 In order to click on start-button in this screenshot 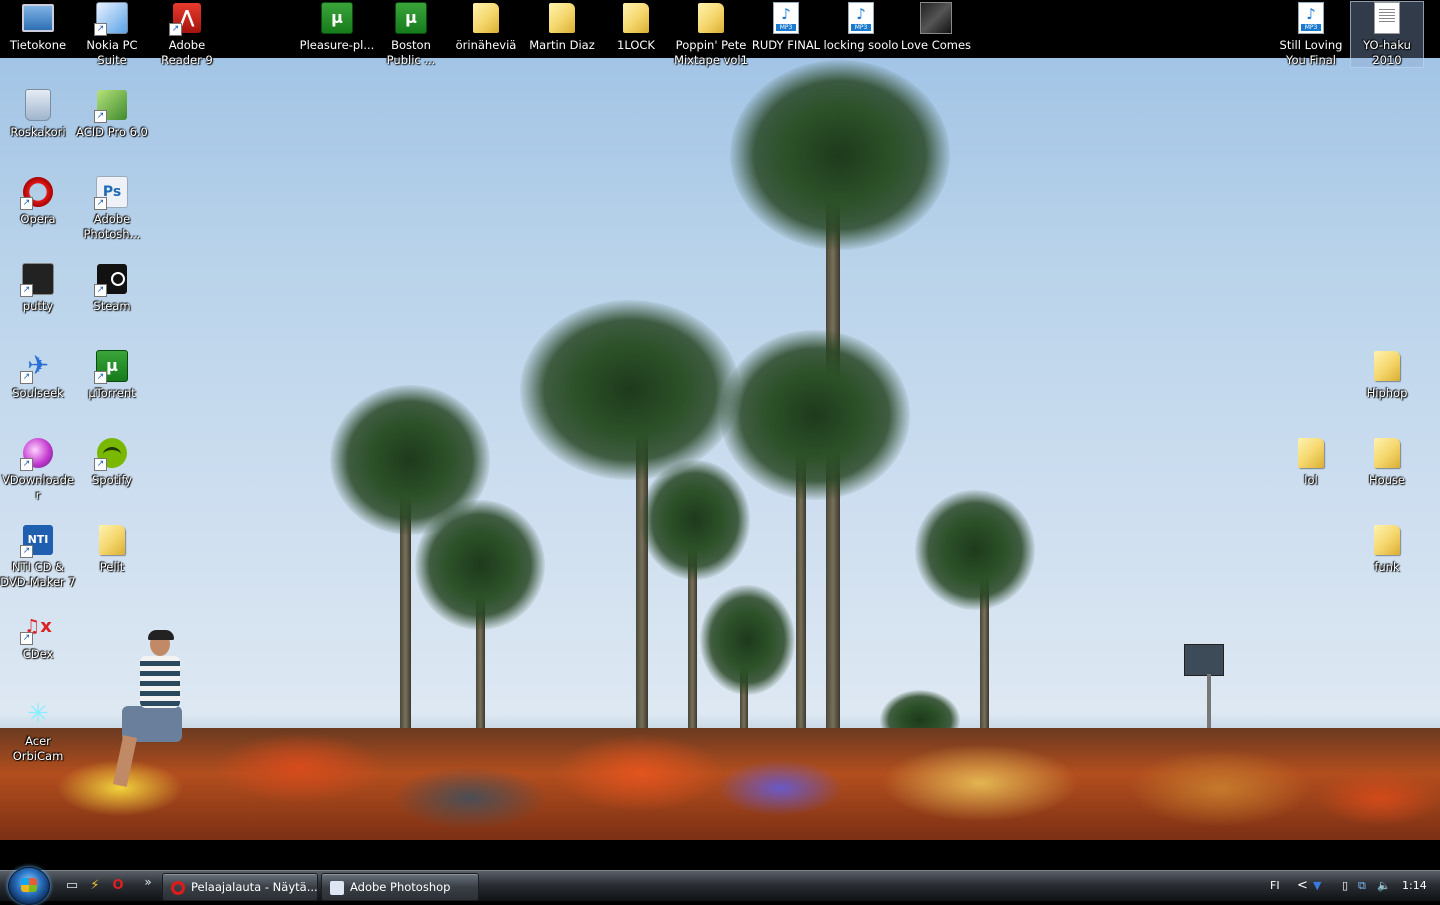, I will do `click(29, 886)`.